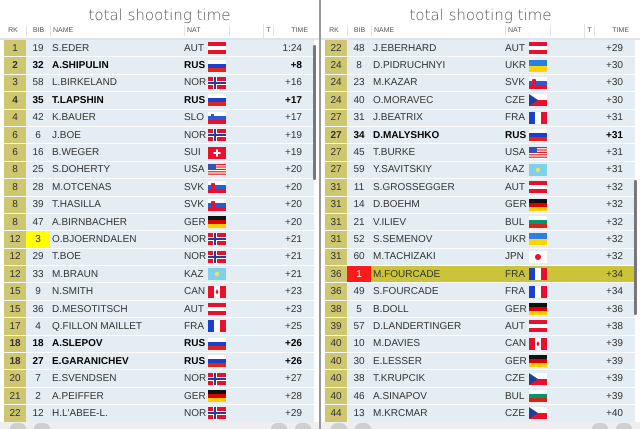 The image size is (640, 429). I want to click on result-row: 12 29 T.BOE NOR +21, so click(159, 257).